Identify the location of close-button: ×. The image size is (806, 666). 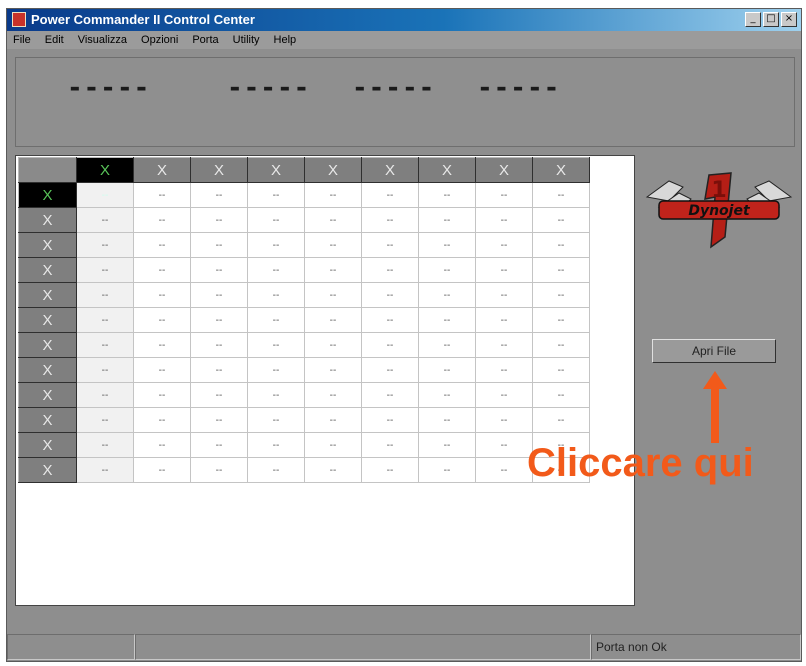
(789, 19).